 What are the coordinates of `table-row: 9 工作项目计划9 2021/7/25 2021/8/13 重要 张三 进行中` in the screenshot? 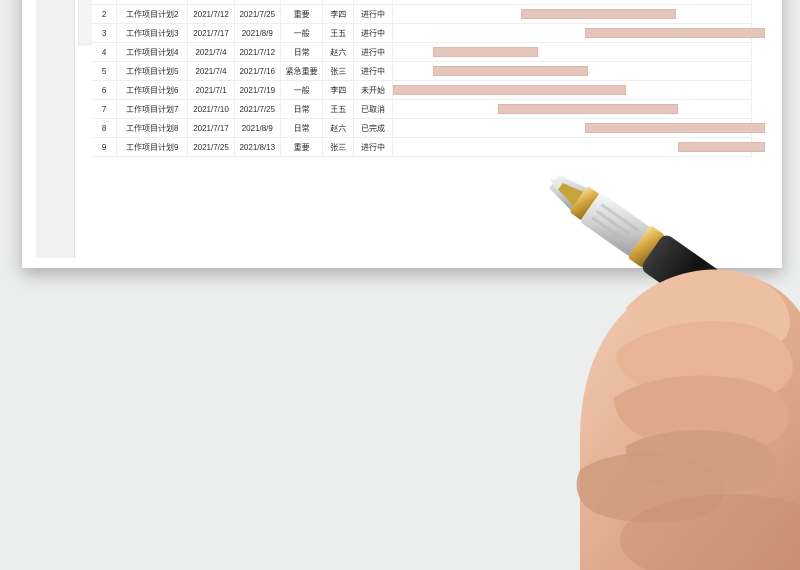 It's located at (428, 147).